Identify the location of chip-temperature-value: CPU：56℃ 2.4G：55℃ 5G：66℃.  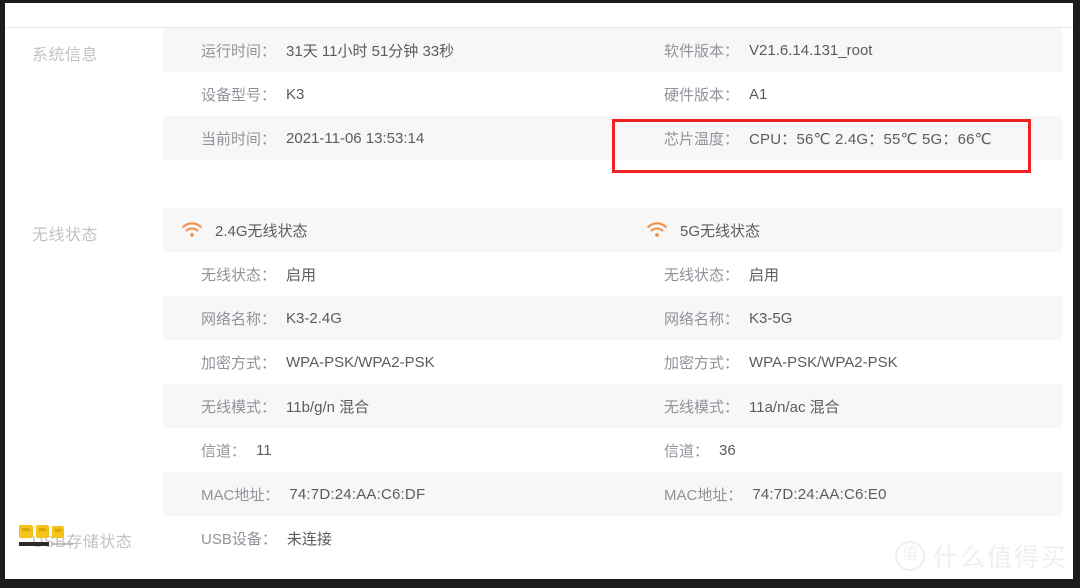
(870, 139).